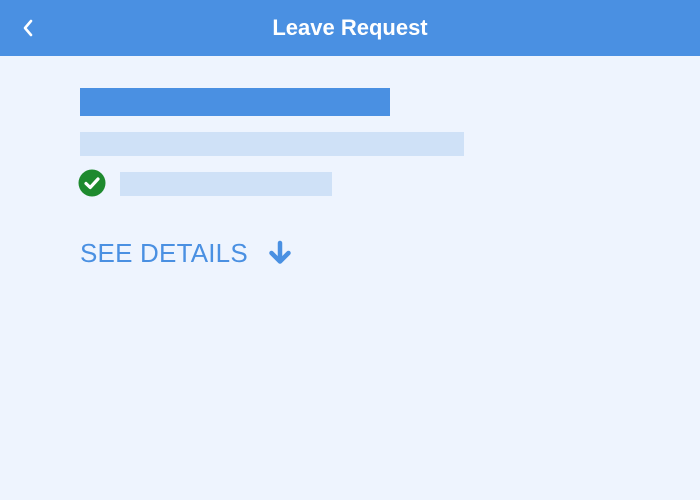 This screenshot has width=700, height=500. I want to click on back-button, so click(28, 28).